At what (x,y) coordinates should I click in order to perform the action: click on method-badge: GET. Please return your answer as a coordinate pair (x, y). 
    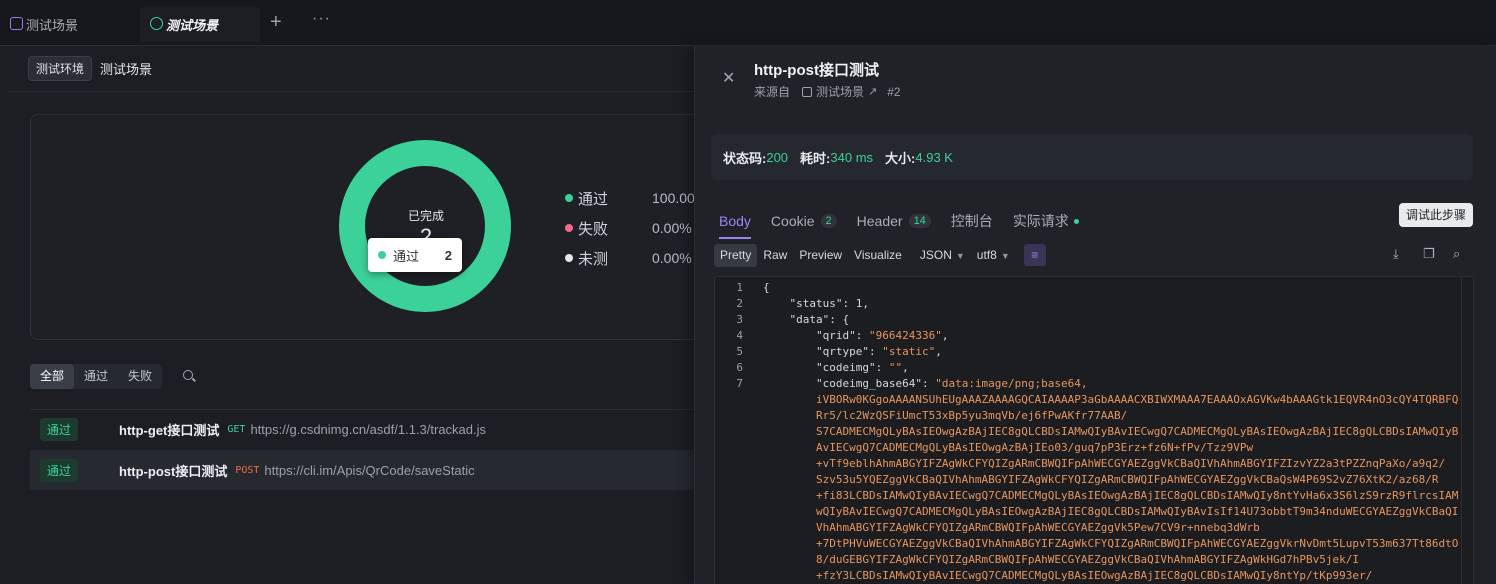
    Looking at the image, I should click on (236, 429).